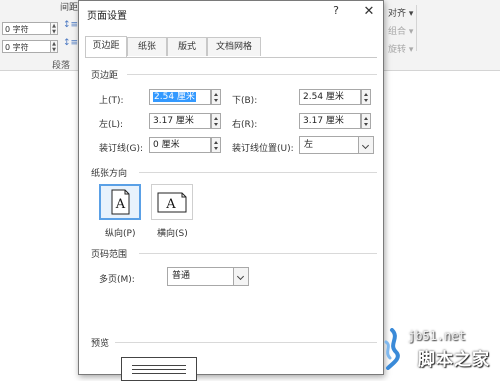 This screenshot has height=381, width=500. What do you see at coordinates (106, 46) in the screenshot?
I see `tab-margins: 页边距` at bounding box center [106, 46].